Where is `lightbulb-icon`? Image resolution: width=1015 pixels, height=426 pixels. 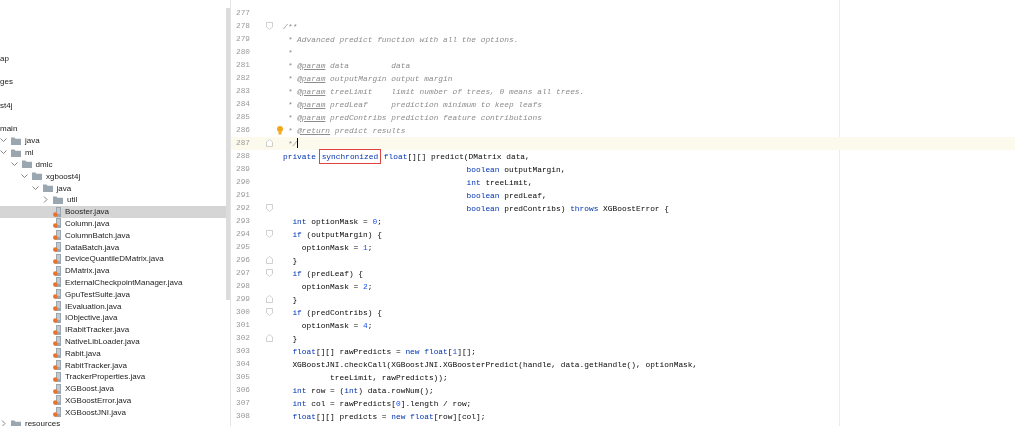
lightbulb-icon is located at coordinates (280, 130).